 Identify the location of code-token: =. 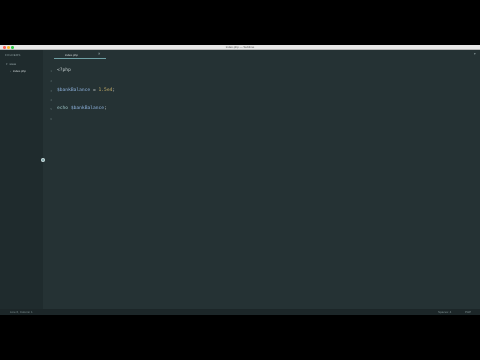
(94, 90).